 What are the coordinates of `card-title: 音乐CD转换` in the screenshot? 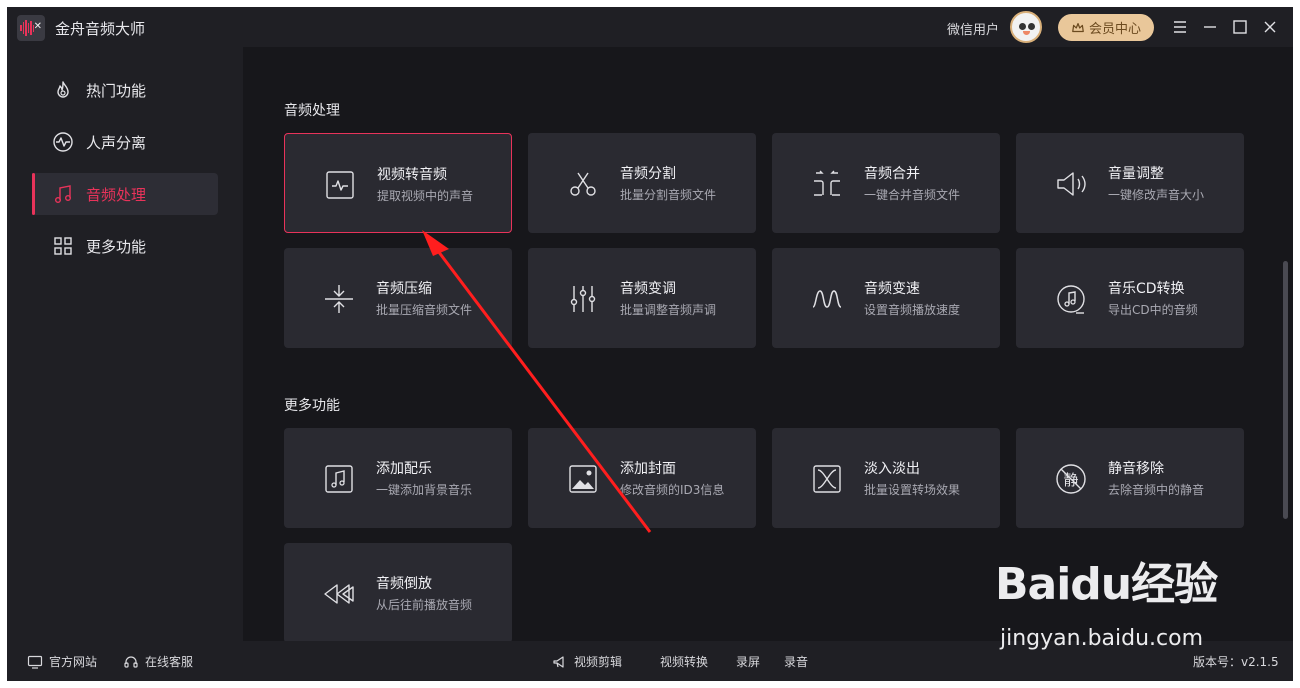 It's located at (1146, 289).